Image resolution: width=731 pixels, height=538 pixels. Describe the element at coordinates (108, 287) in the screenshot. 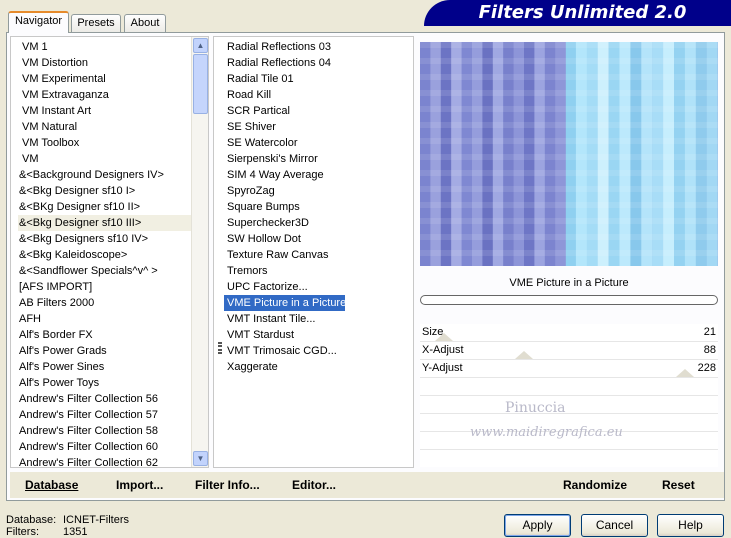

I see `category-item: [AFS IMPORT]` at that location.